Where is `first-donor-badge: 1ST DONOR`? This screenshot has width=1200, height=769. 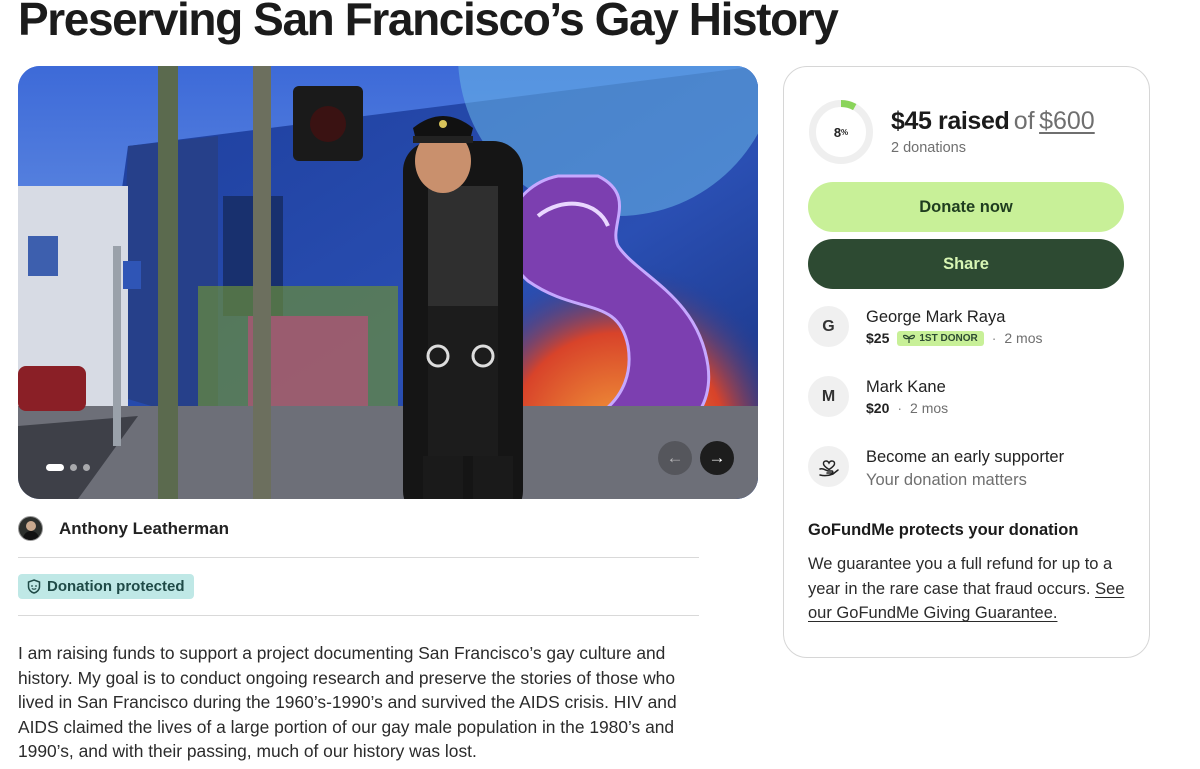 first-donor-badge: 1ST DONOR is located at coordinates (940, 338).